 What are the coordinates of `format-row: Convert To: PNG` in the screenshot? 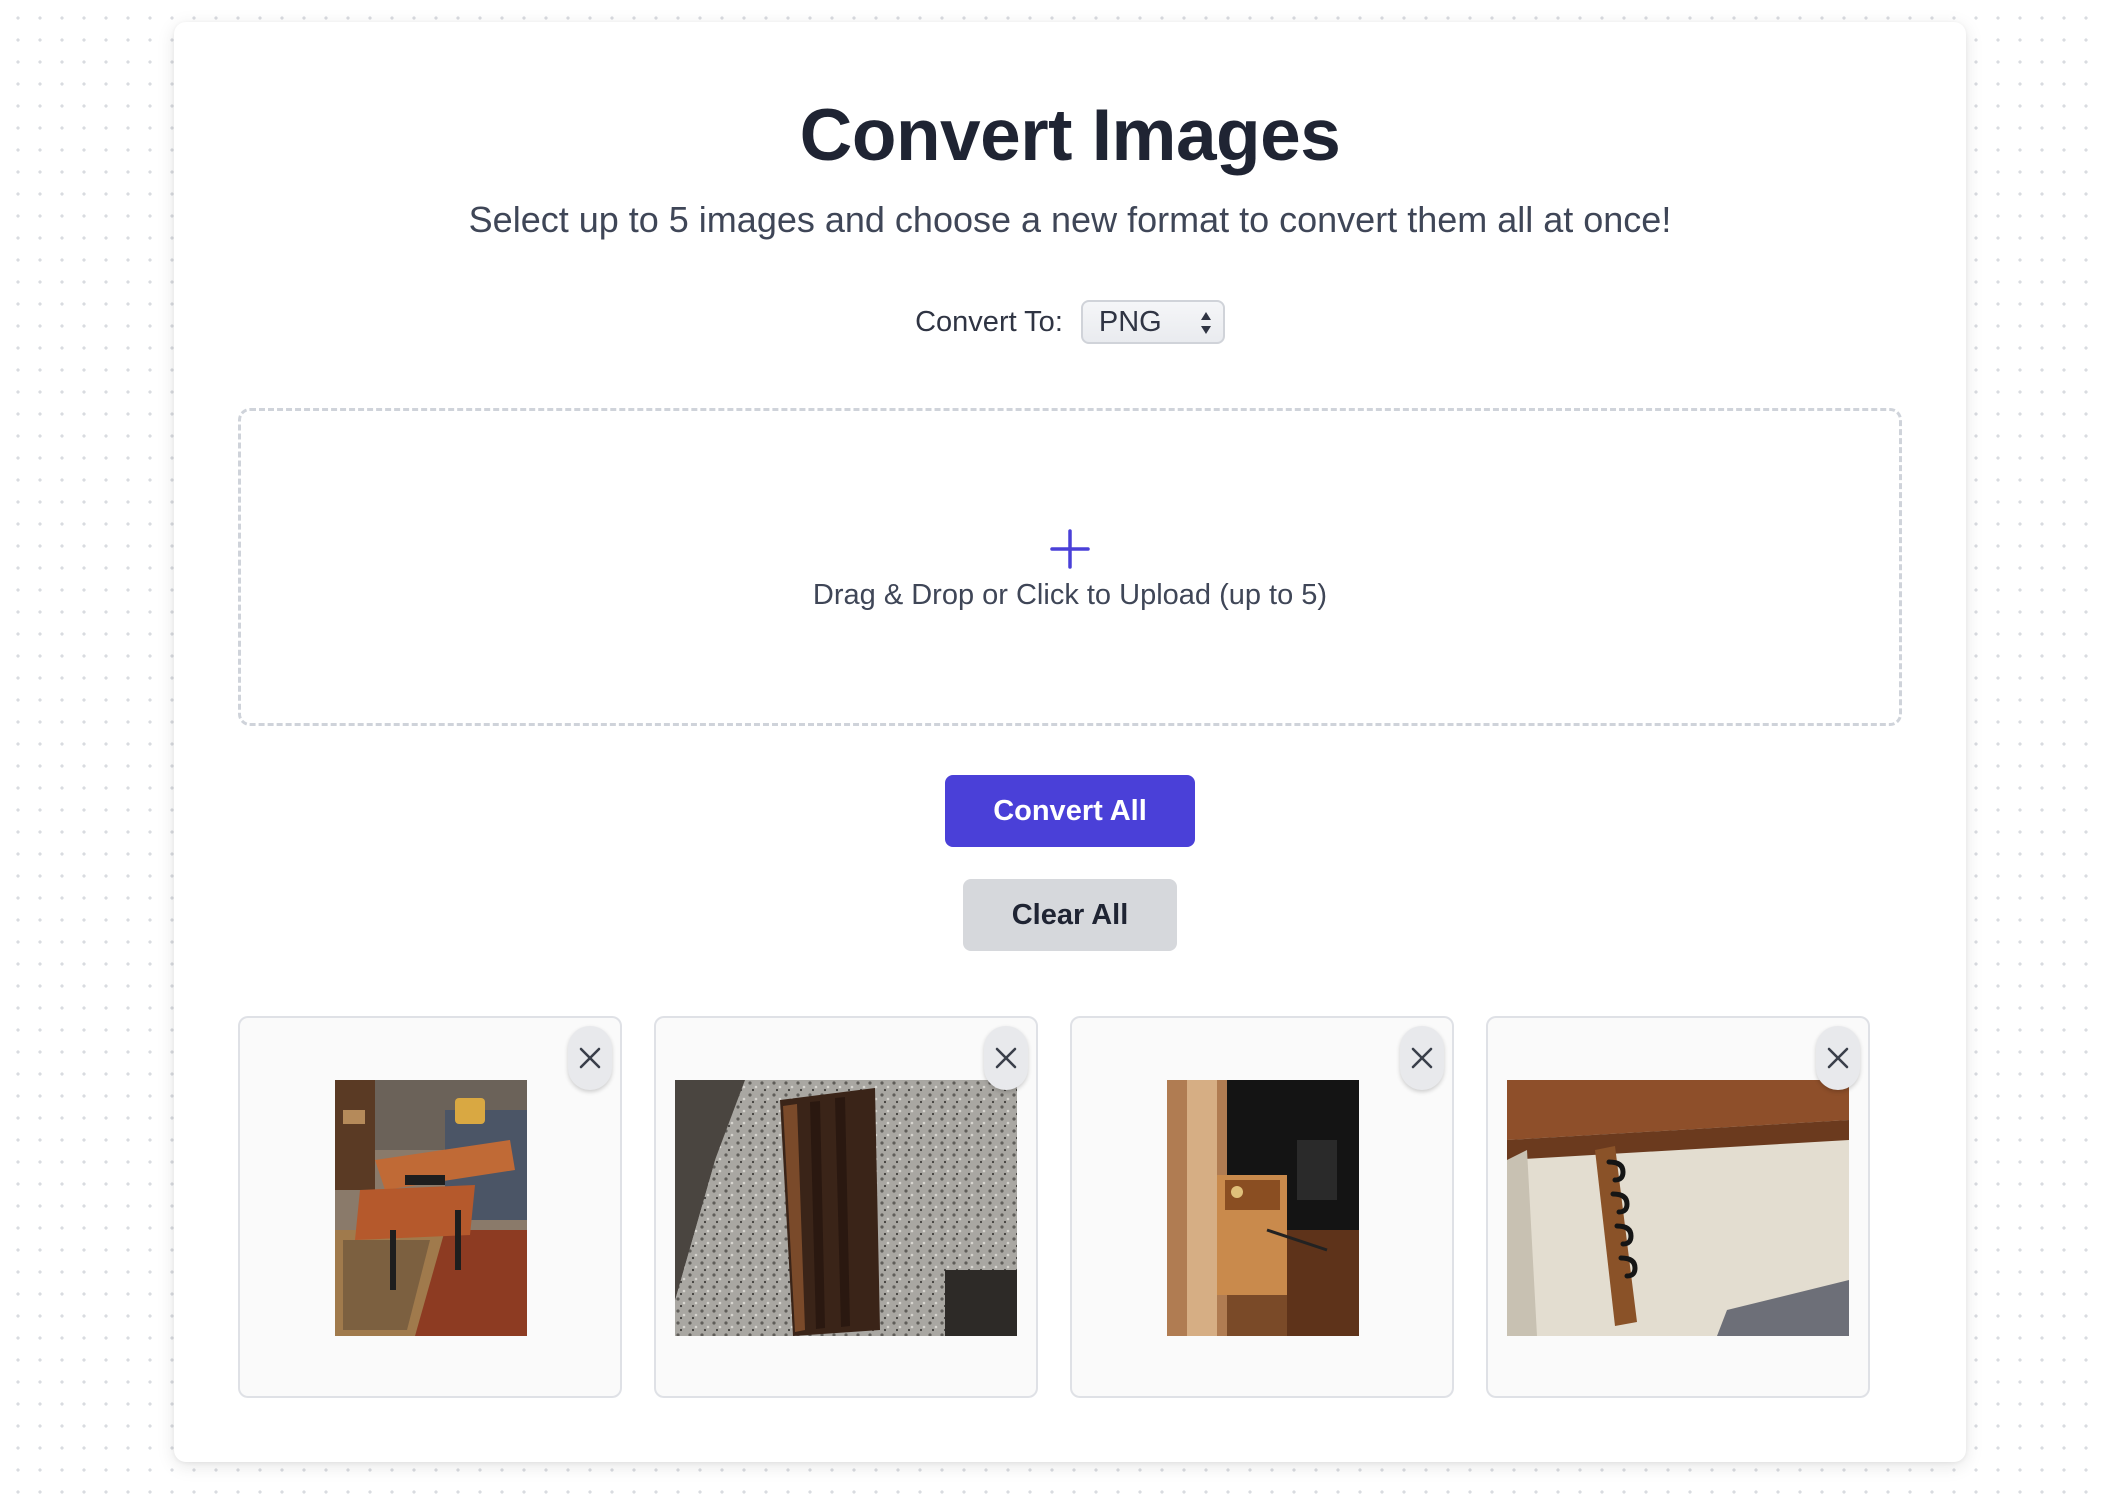 It's located at (1070, 322).